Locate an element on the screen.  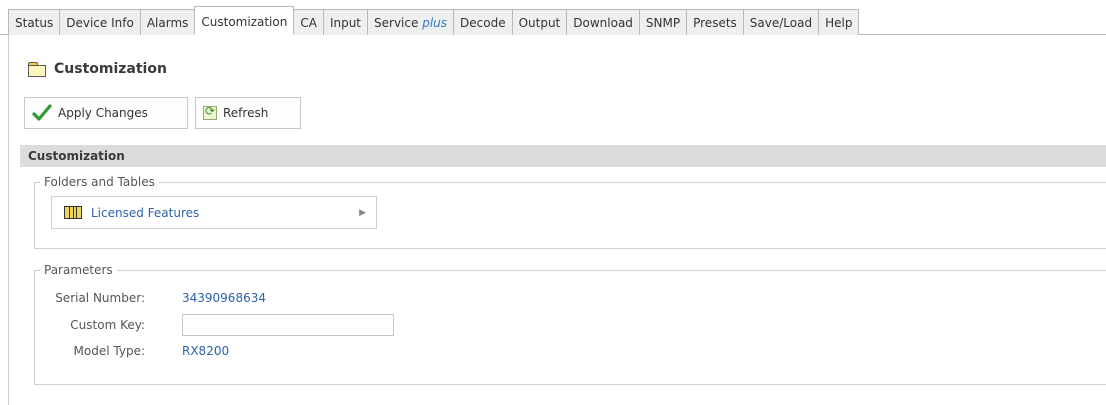
tab-snmp: SNMP is located at coordinates (663, 22).